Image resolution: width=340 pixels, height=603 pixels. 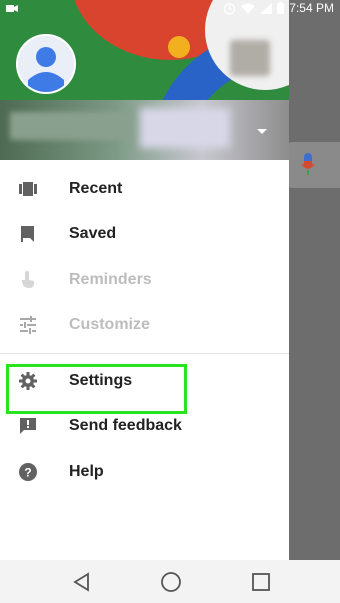 I want to click on video-icon, so click(x=12, y=8).